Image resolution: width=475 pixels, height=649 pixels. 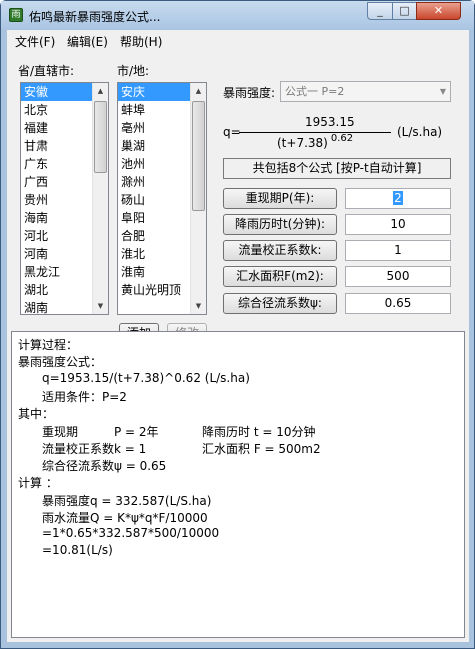 What do you see at coordinates (136, 432) in the screenshot?
I see `process-return-value: P = 2年` at bounding box center [136, 432].